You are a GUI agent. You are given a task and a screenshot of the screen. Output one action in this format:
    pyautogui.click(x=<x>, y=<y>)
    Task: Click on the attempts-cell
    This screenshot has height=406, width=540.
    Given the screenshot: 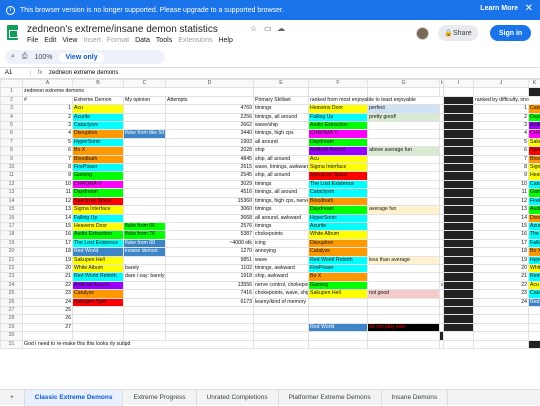 What is the action you would take?
    pyautogui.click(x=210, y=319)
    